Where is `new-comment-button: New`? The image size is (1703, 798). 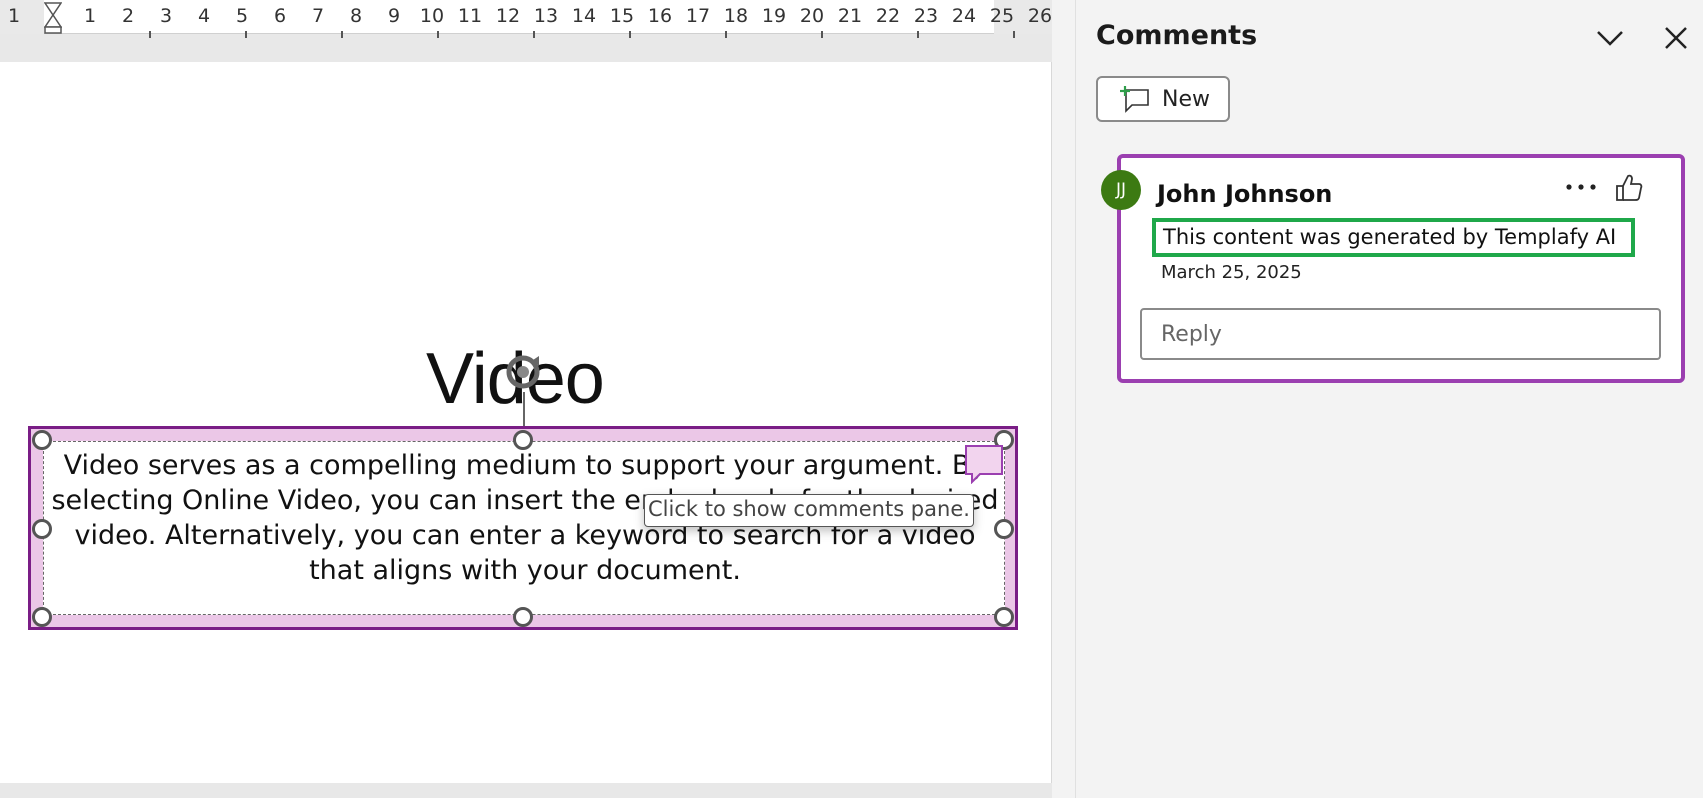
new-comment-button: New is located at coordinates (1163, 99).